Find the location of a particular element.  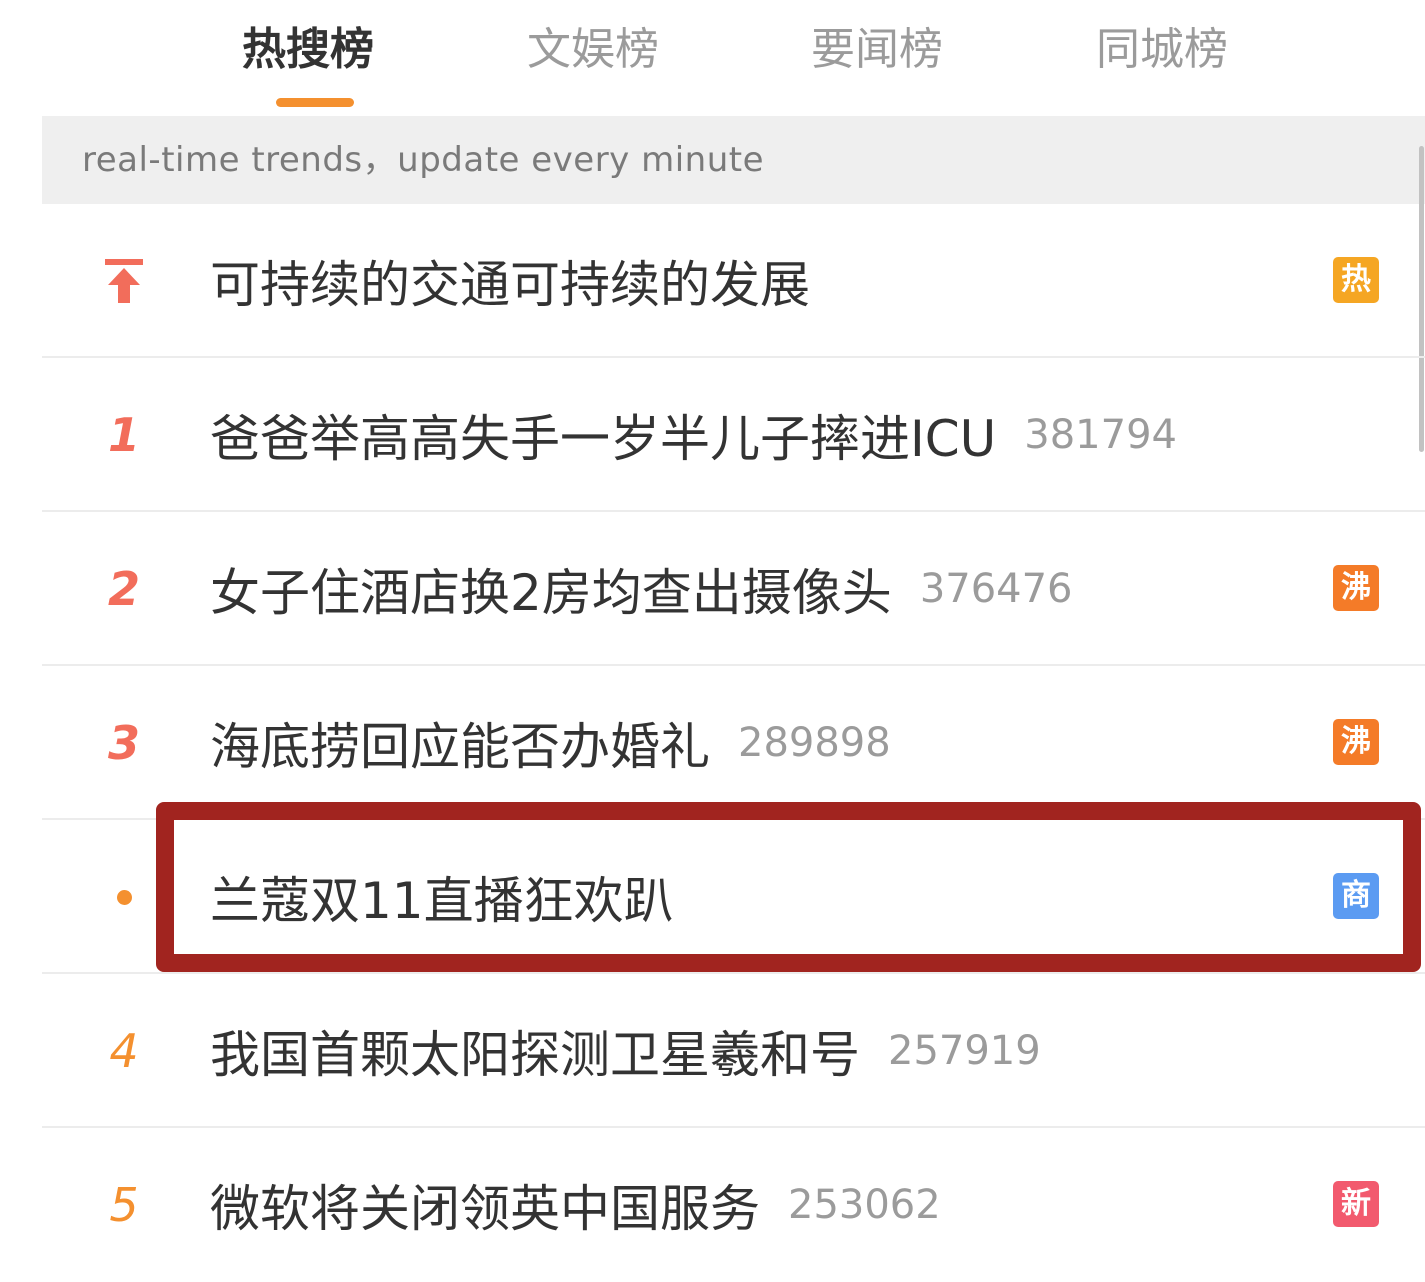

list-item: 2 女子住酒店换2房均查出摄像头 376476 沸 is located at coordinates (712, 589).